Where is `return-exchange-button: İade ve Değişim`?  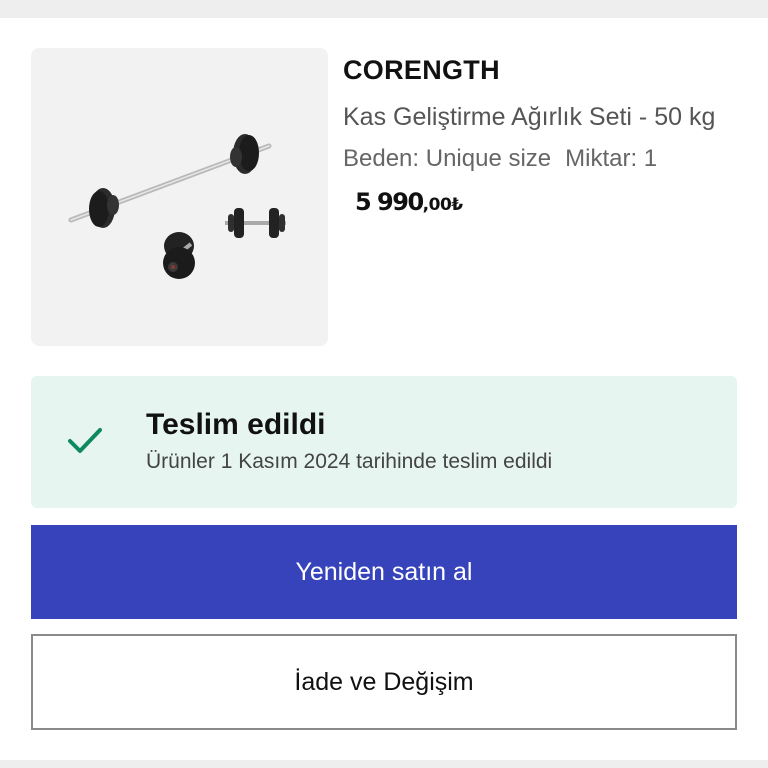 return-exchange-button: İade ve Değişim is located at coordinates (384, 682).